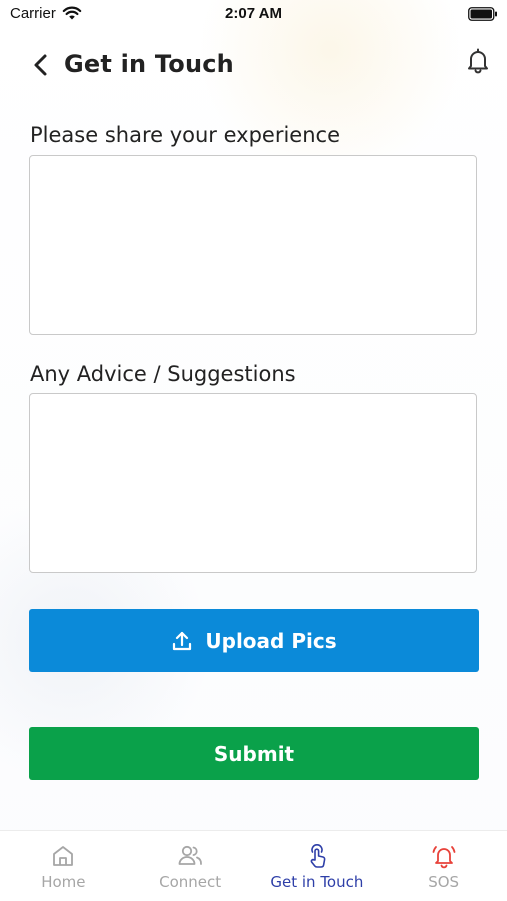  I want to click on home-icon, so click(63, 856).